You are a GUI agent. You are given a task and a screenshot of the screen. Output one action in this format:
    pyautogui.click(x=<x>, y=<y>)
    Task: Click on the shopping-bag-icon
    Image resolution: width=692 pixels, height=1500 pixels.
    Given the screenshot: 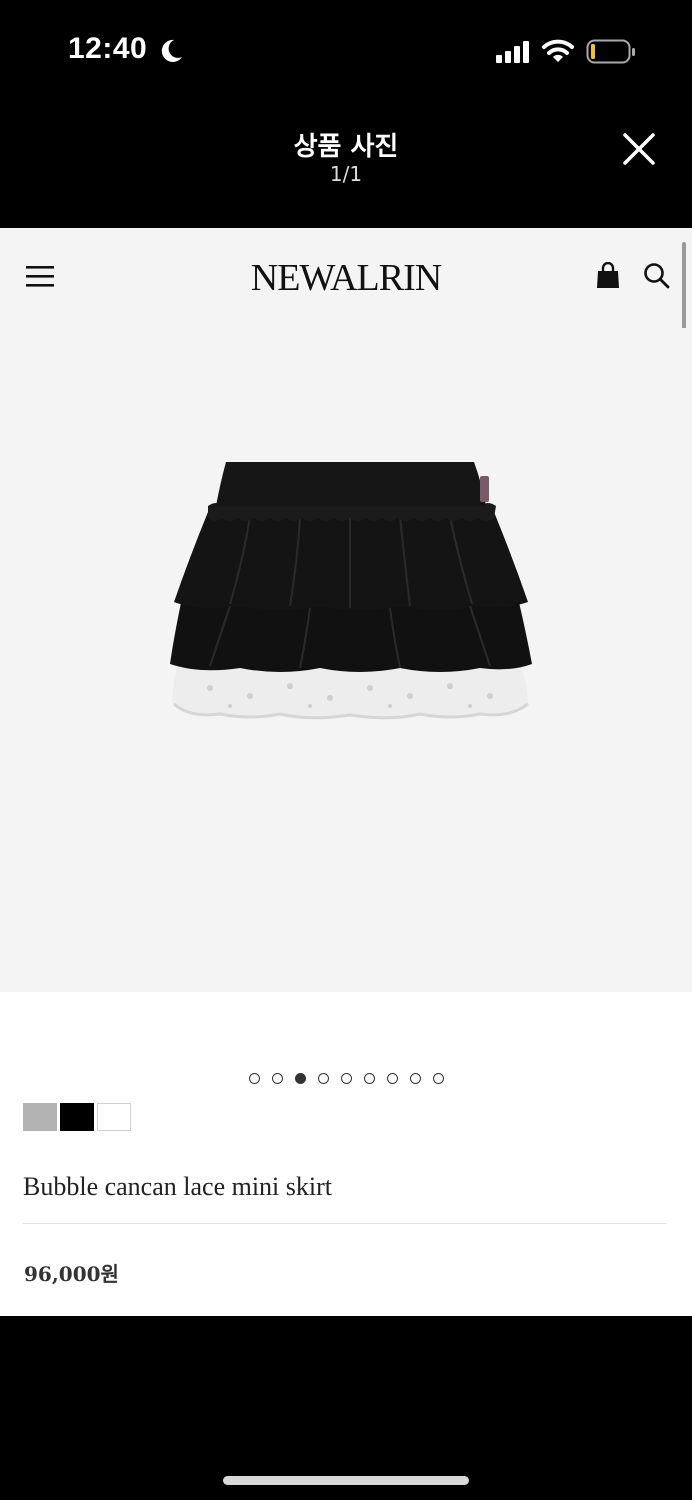 What is the action you would take?
    pyautogui.click(x=608, y=276)
    